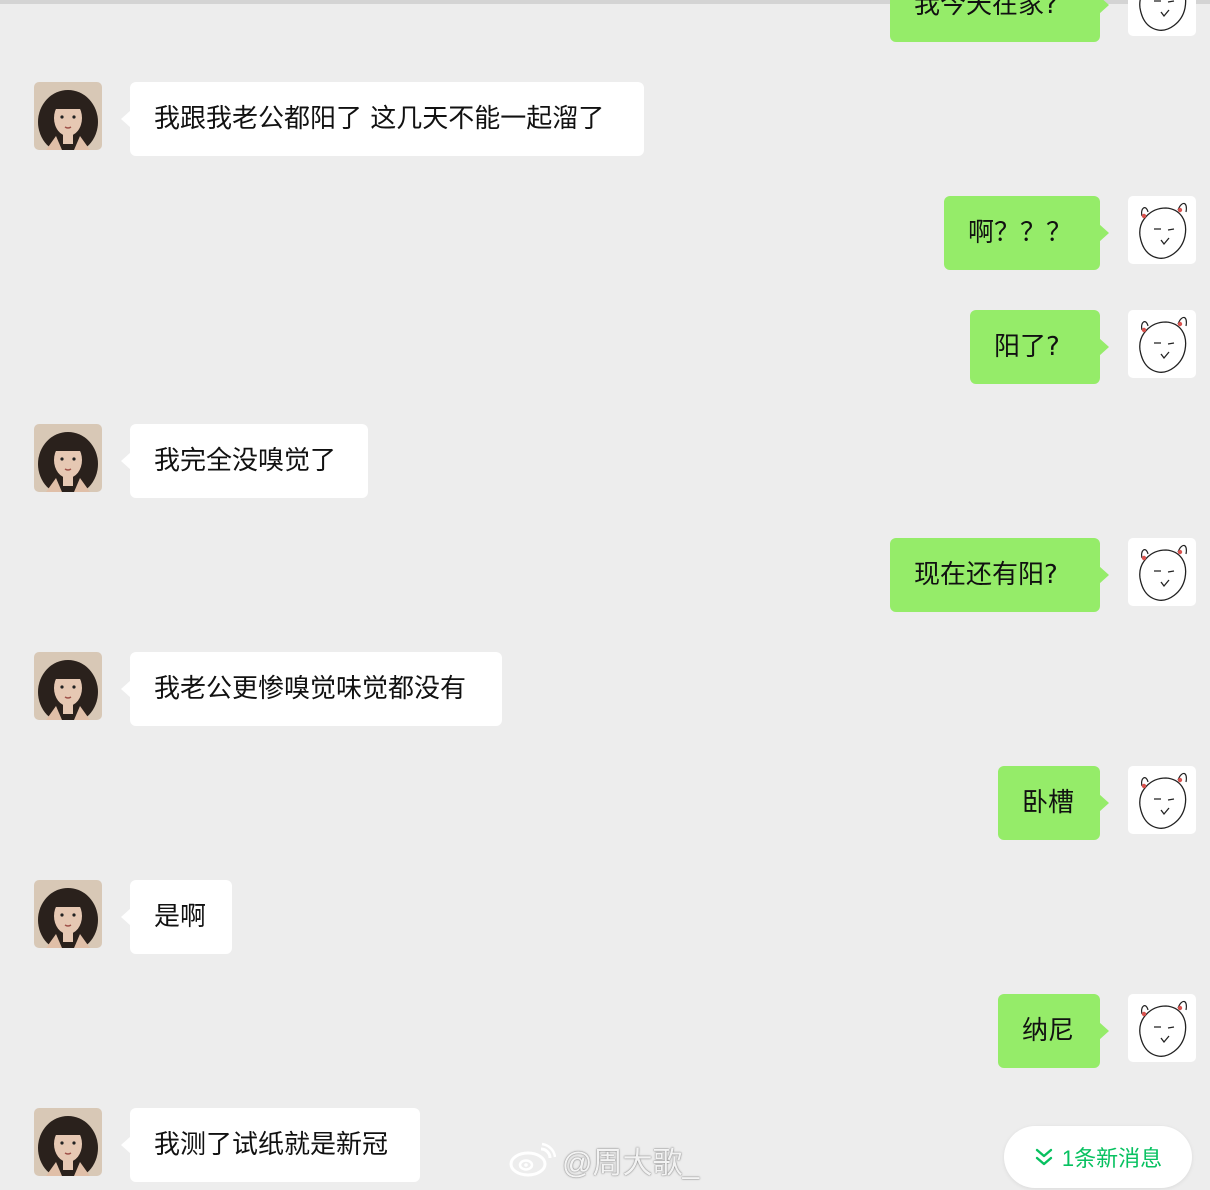 The height and width of the screenshot is (1190, 1210). Describe the element at coordinates (986, 575) in the screenshot. I see `message-text: 现在还有阳?` at that location.